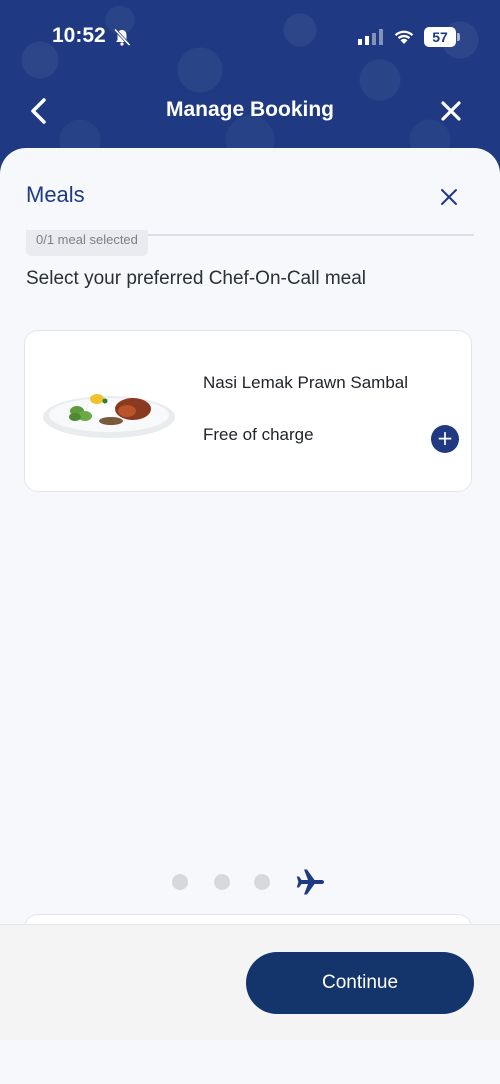  Describe the element at coordinates (306, 382) in the screenshot. I see `meal-name: Nasi Lemak Prawn Sambal` at that location.